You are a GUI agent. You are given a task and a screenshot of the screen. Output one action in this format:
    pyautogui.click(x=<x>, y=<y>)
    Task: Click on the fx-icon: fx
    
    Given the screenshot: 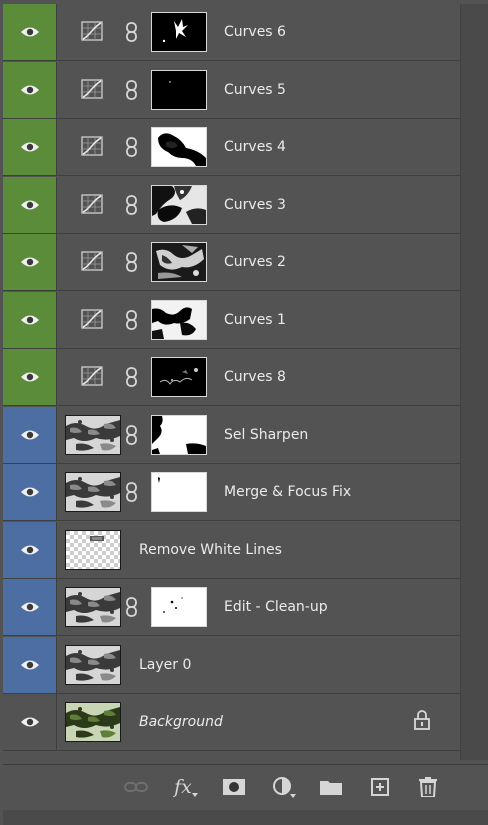 What is the action you would take?
    pyautogui.click(x=186, y=787)
    